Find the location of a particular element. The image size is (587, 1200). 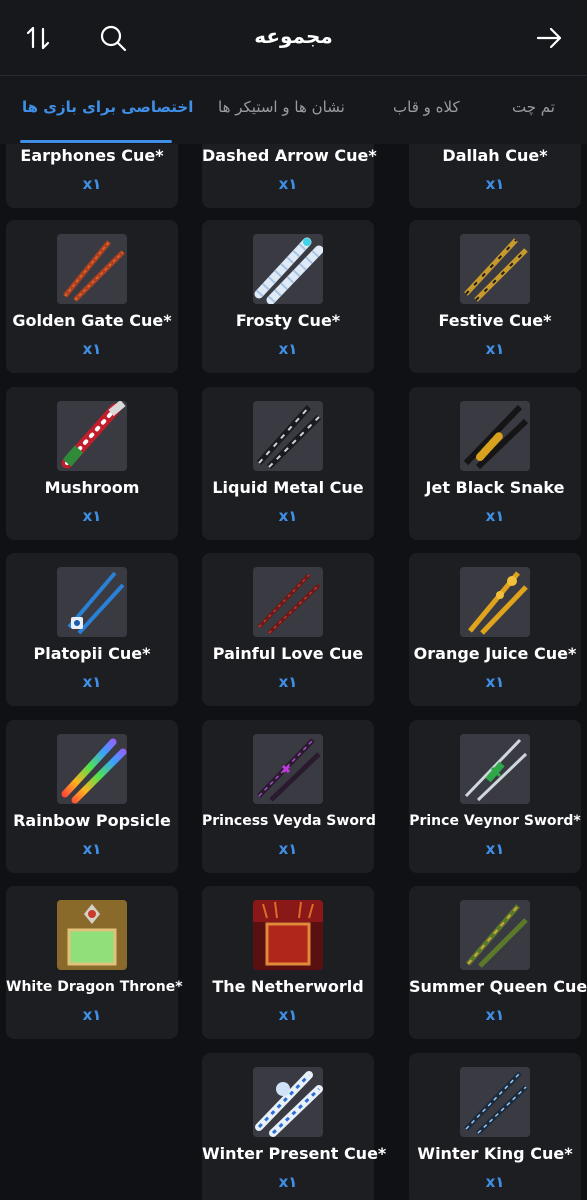

collection-item: Golden Gate Cue* x۱ is located at coordinates (92, 296).